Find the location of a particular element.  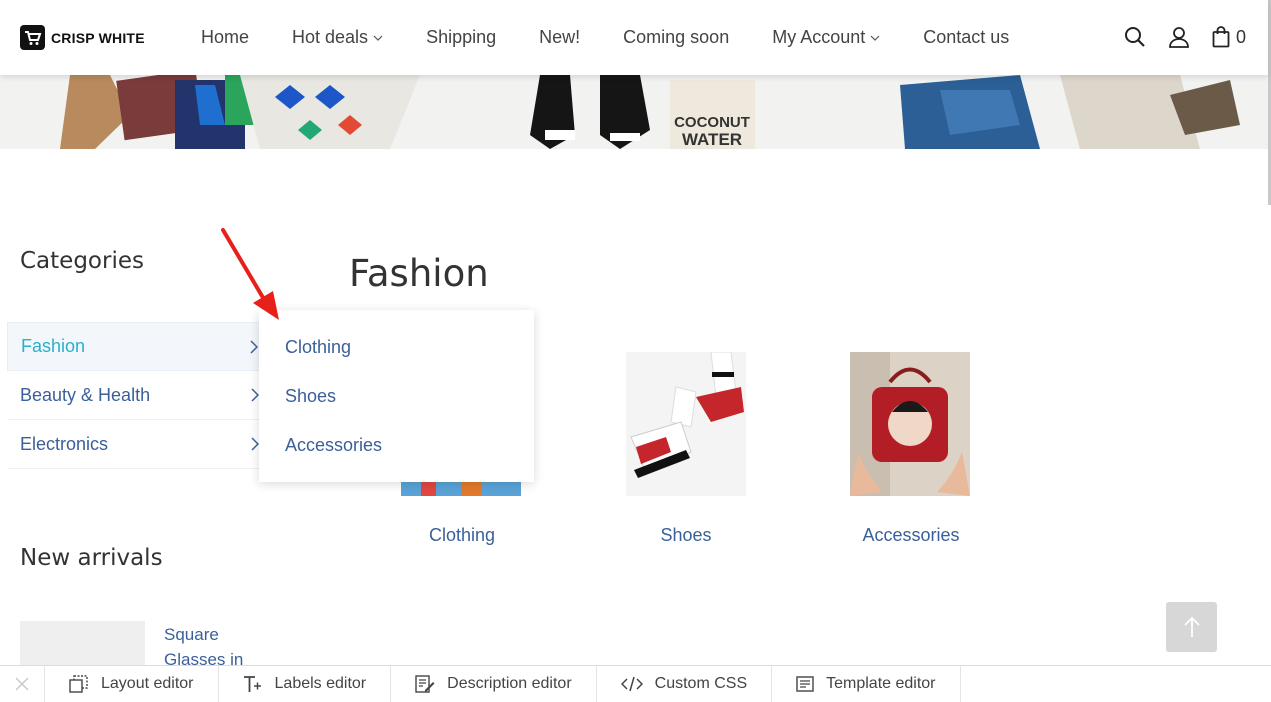

labels-editor-button: Labels editor is located at coordinates (305, 684).